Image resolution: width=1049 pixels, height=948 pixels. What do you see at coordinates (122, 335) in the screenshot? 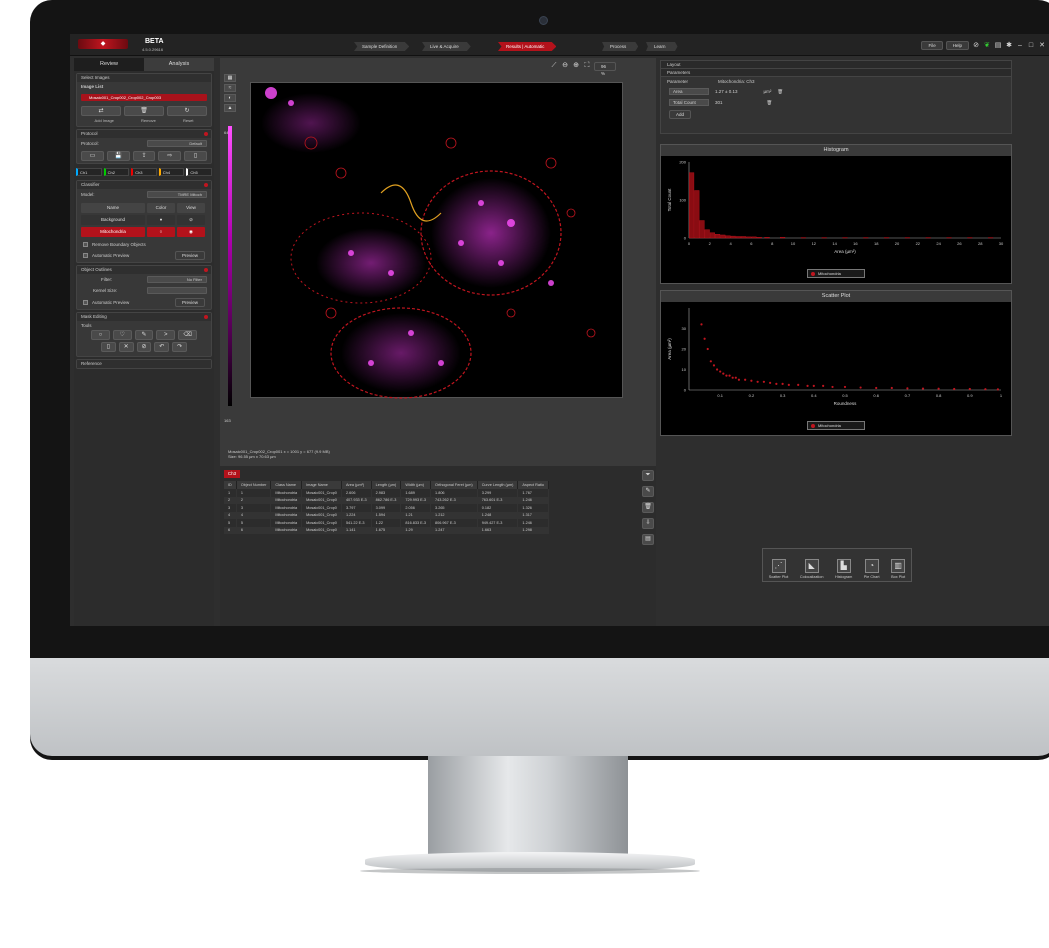
I see `freehand-tool-icon: ♡` at bounding box center [122, 335].